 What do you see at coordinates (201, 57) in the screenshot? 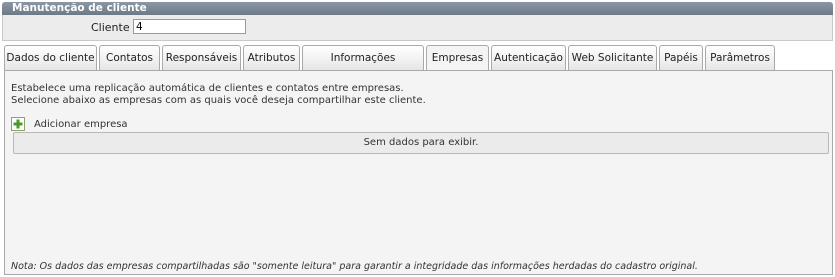
I see `tab-responsaveis: Responsáveis` at bounding box center [201, 57].